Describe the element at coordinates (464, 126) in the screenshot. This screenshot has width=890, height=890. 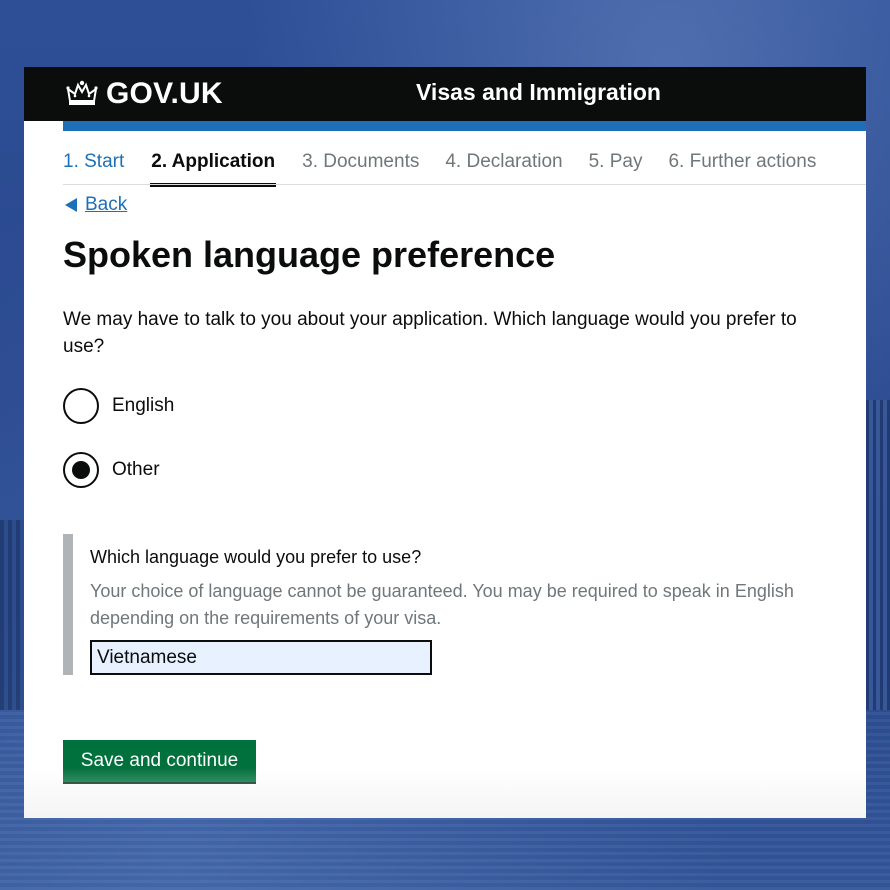
I see `header-blue-bar` at that location.